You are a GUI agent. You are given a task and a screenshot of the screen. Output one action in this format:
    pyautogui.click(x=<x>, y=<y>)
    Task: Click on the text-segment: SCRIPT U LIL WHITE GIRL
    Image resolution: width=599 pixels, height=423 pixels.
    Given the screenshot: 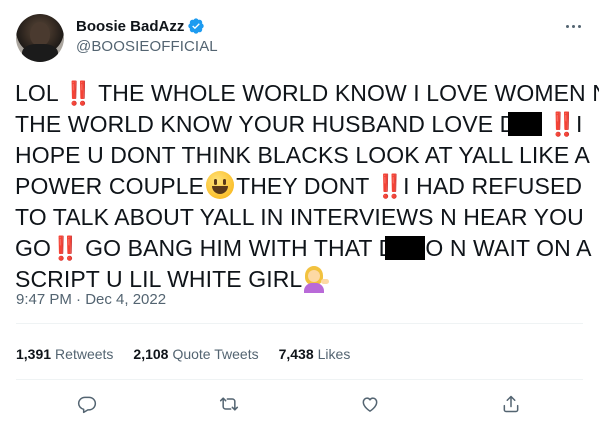 What is the action you would take?
    pyautogui.click(x=159, y=279)
    